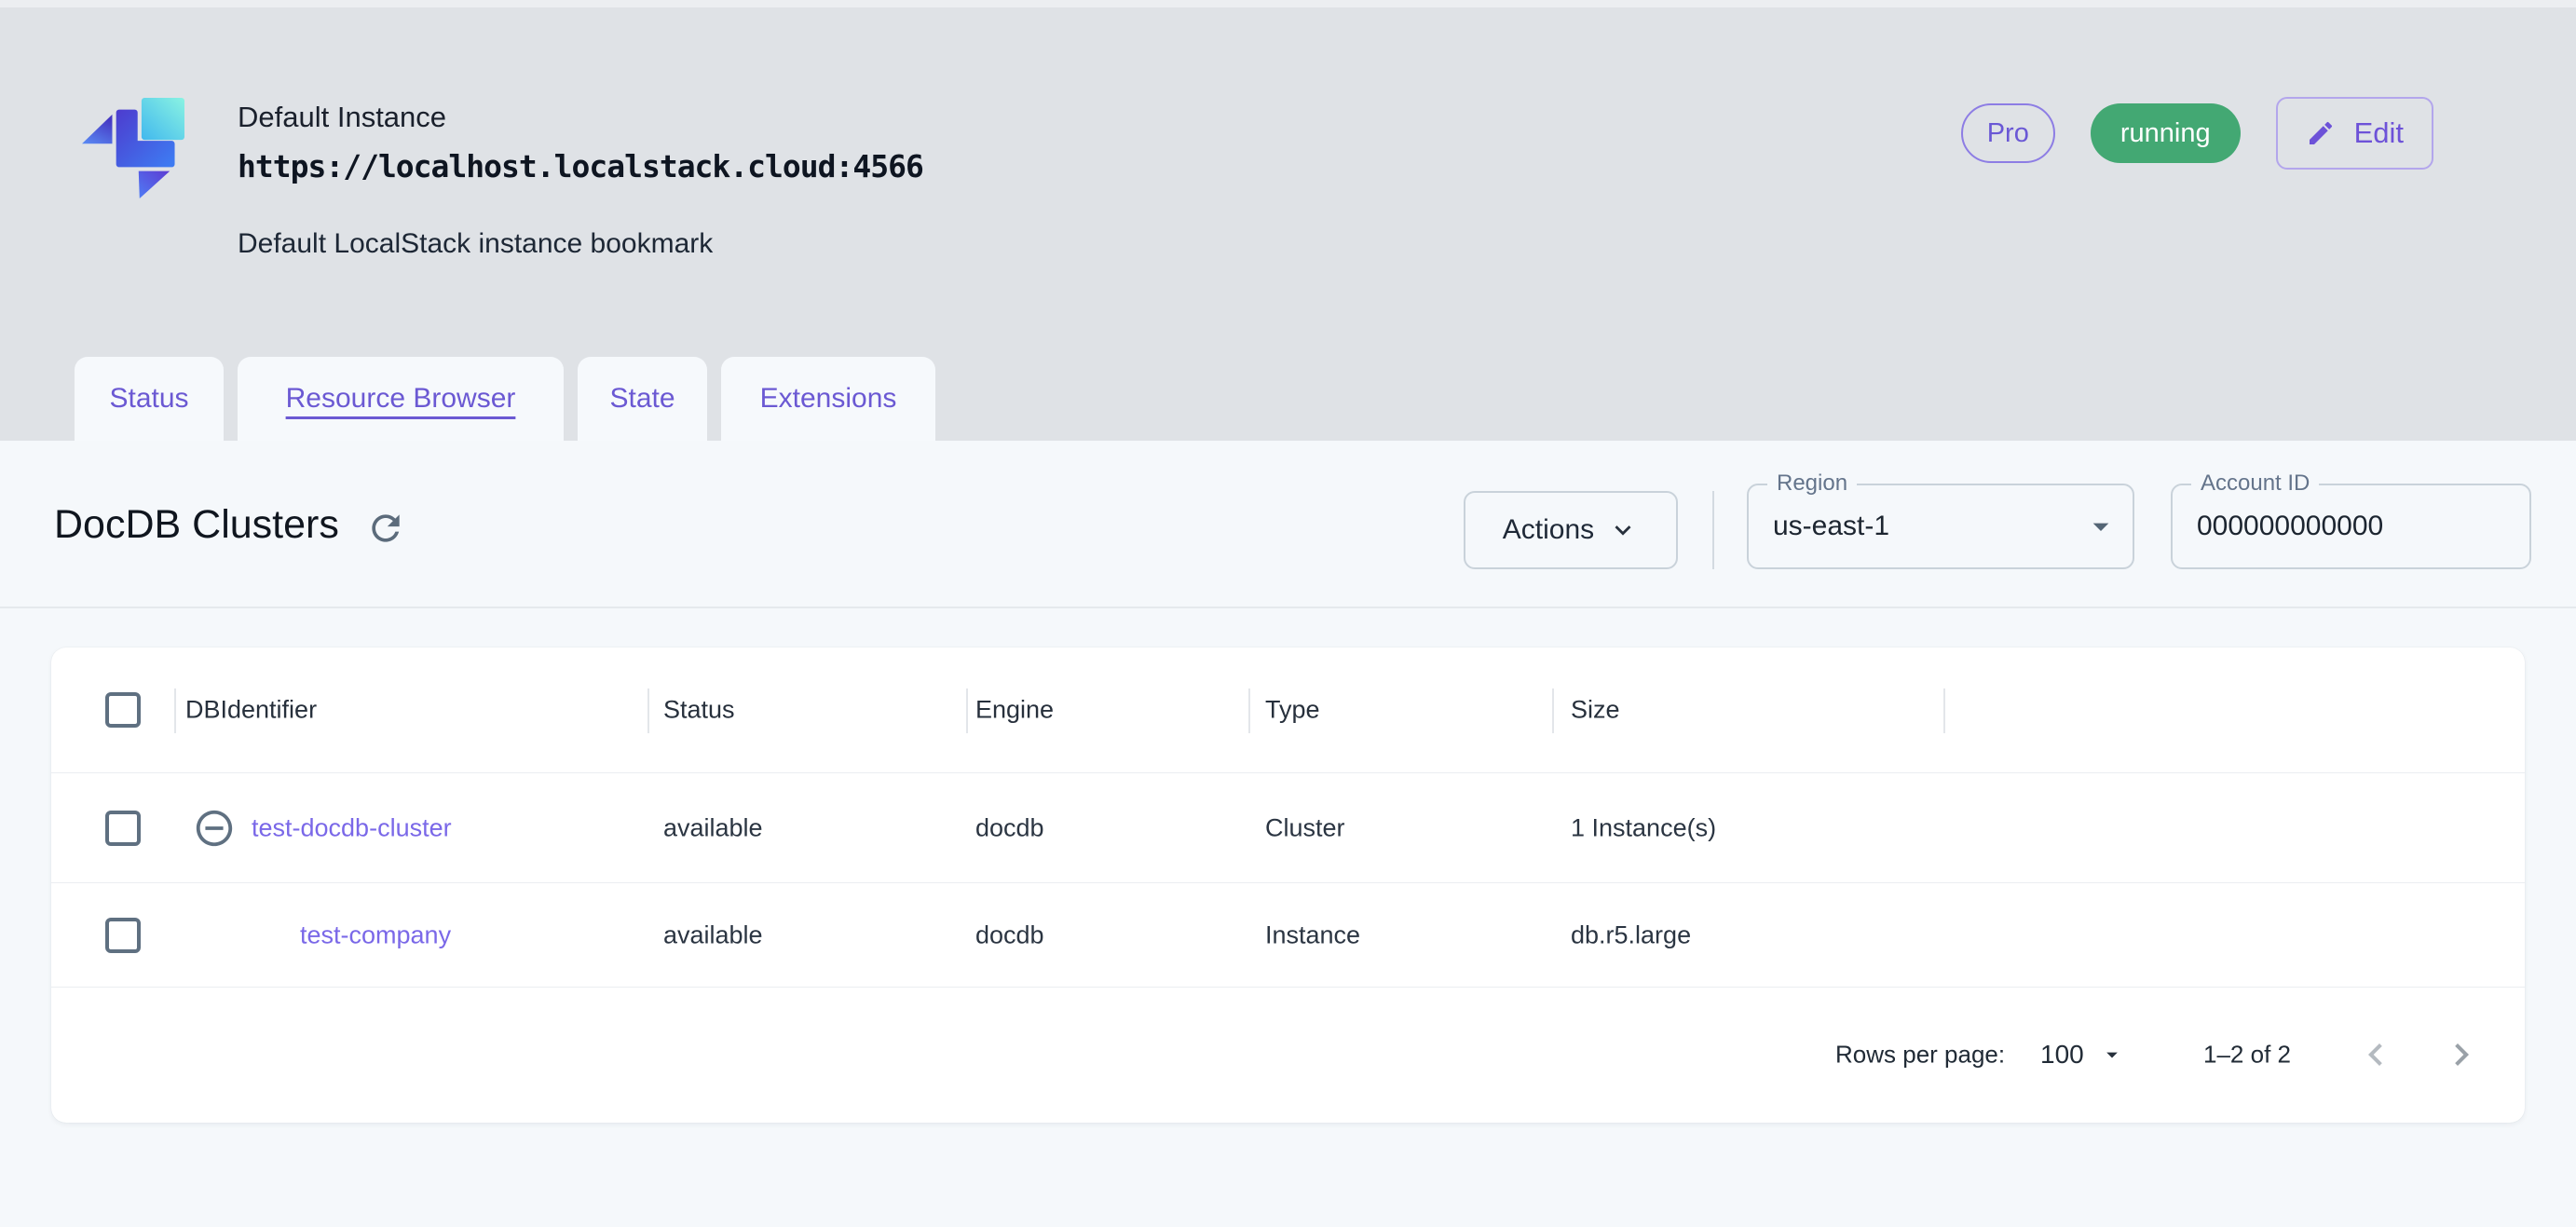 This screenshot has height=1227, width=2576. I want to click on account-id-value: 000000000000, so click(2290, 526).